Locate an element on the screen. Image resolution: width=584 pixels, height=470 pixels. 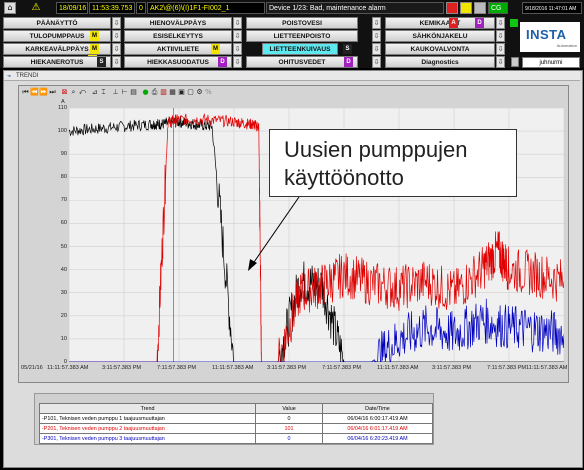
home-icon: ⌂ is located at coordinates (10, 8).